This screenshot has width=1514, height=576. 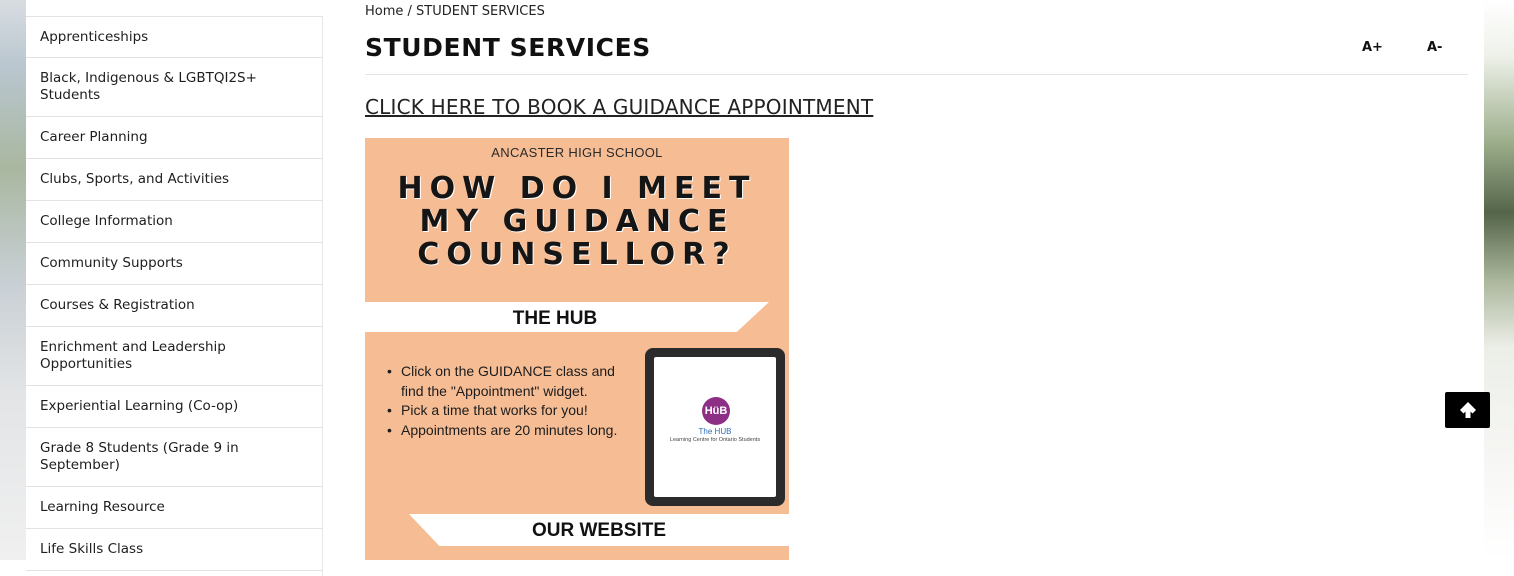 What do you see at coordinates (577, 152) in the screenshot?
I see `poster-school-name: ANCASTER HIGH SCHOOL` at bounding box center [577, 152].